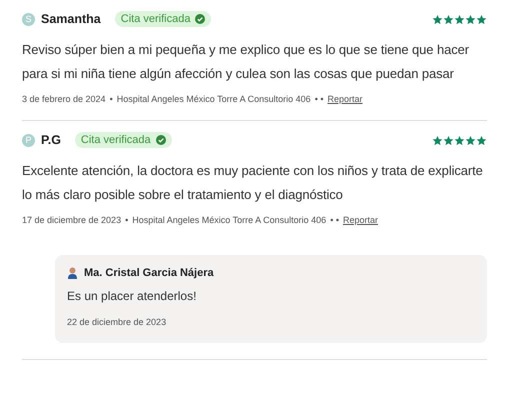 Image resolution: width=505 pixels, height=417 pixels. I want to click on review-date: 17 de diciembre de 2023, so click(72, 220).